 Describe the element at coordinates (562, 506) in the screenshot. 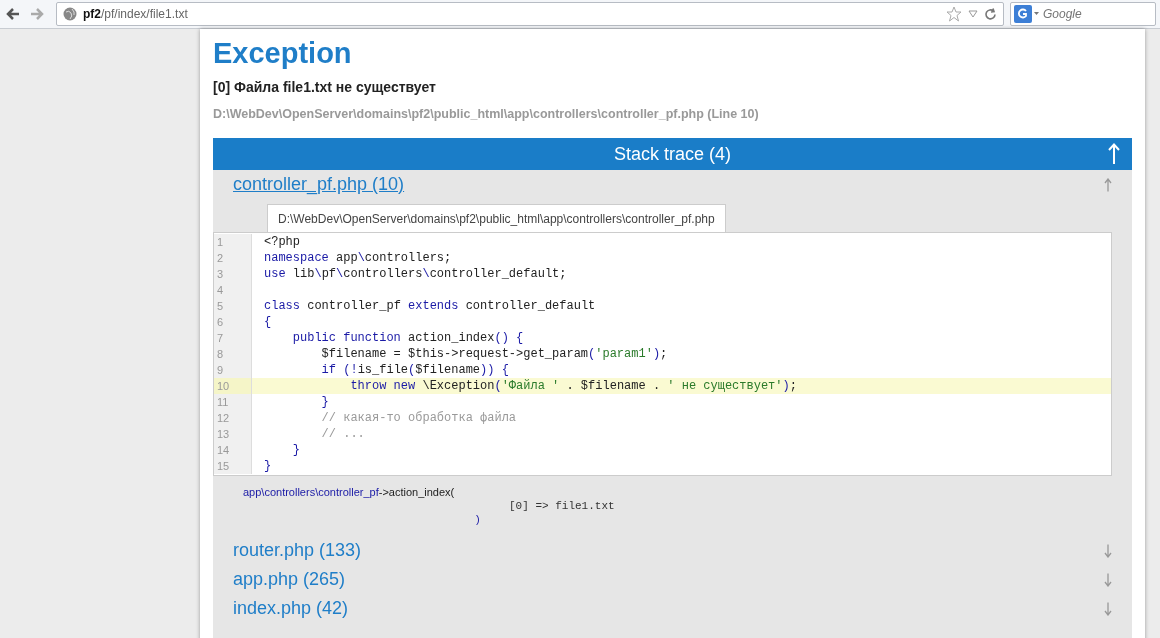

I see `call-arguments: [0] => file1.txt` at that location.